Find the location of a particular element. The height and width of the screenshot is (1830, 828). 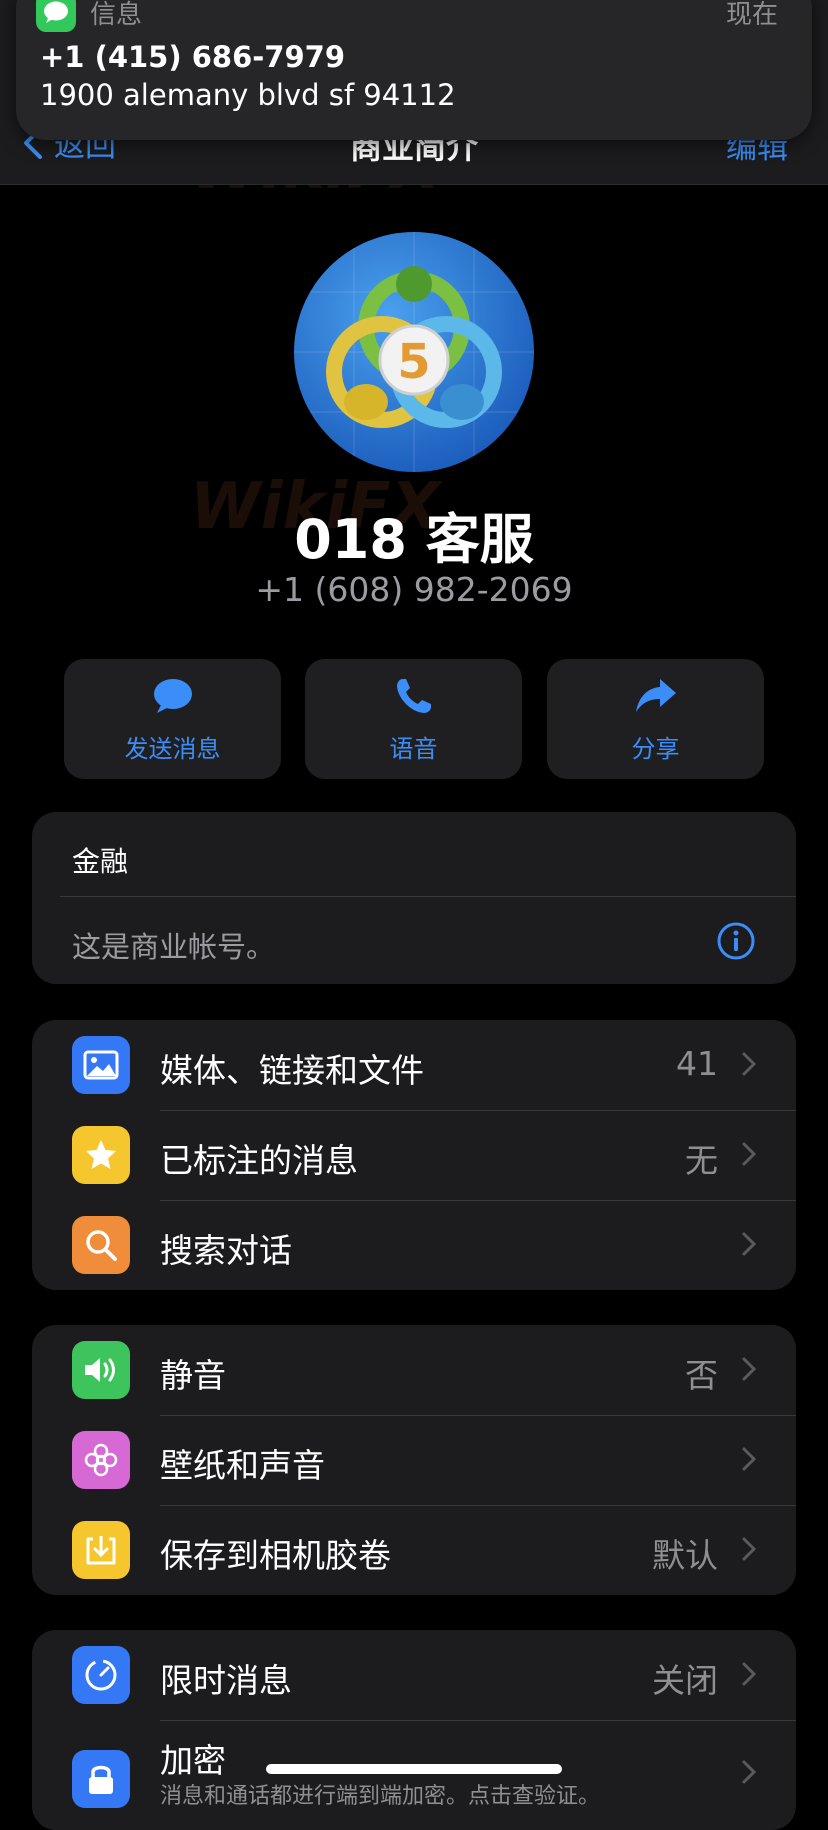

phone-icon is located at coordinates (413, 696).